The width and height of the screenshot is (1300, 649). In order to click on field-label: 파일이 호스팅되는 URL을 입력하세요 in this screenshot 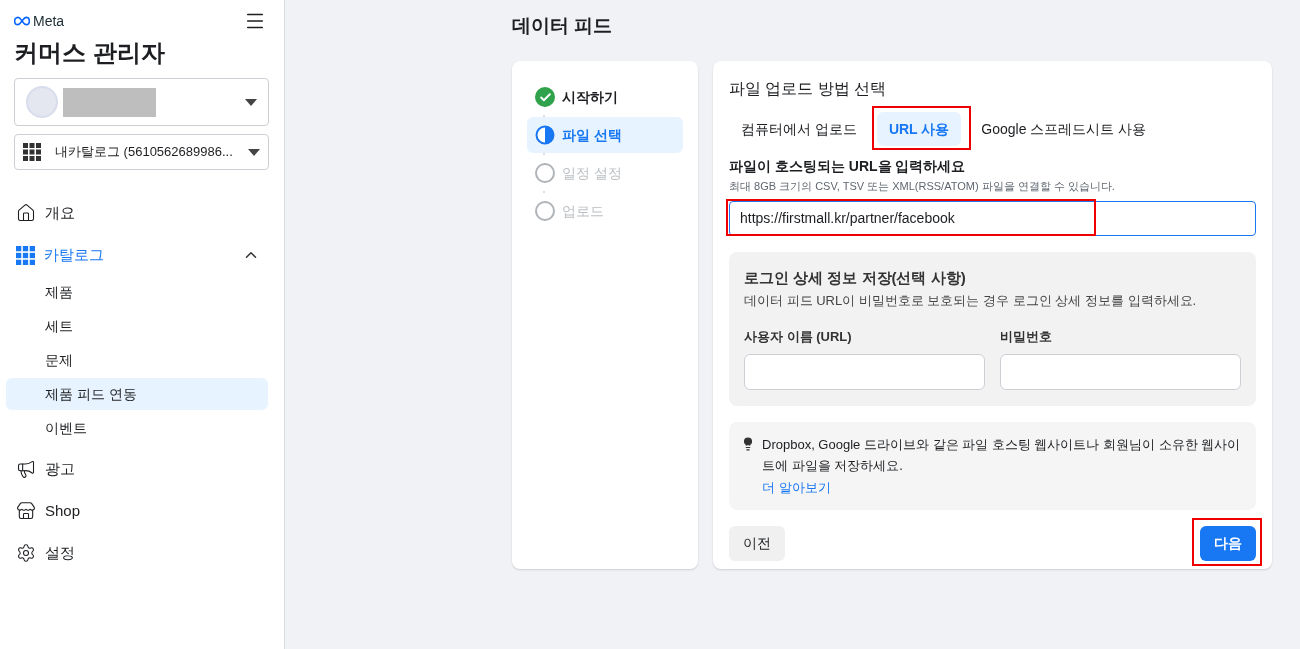, I will do `click(848, 166)`.